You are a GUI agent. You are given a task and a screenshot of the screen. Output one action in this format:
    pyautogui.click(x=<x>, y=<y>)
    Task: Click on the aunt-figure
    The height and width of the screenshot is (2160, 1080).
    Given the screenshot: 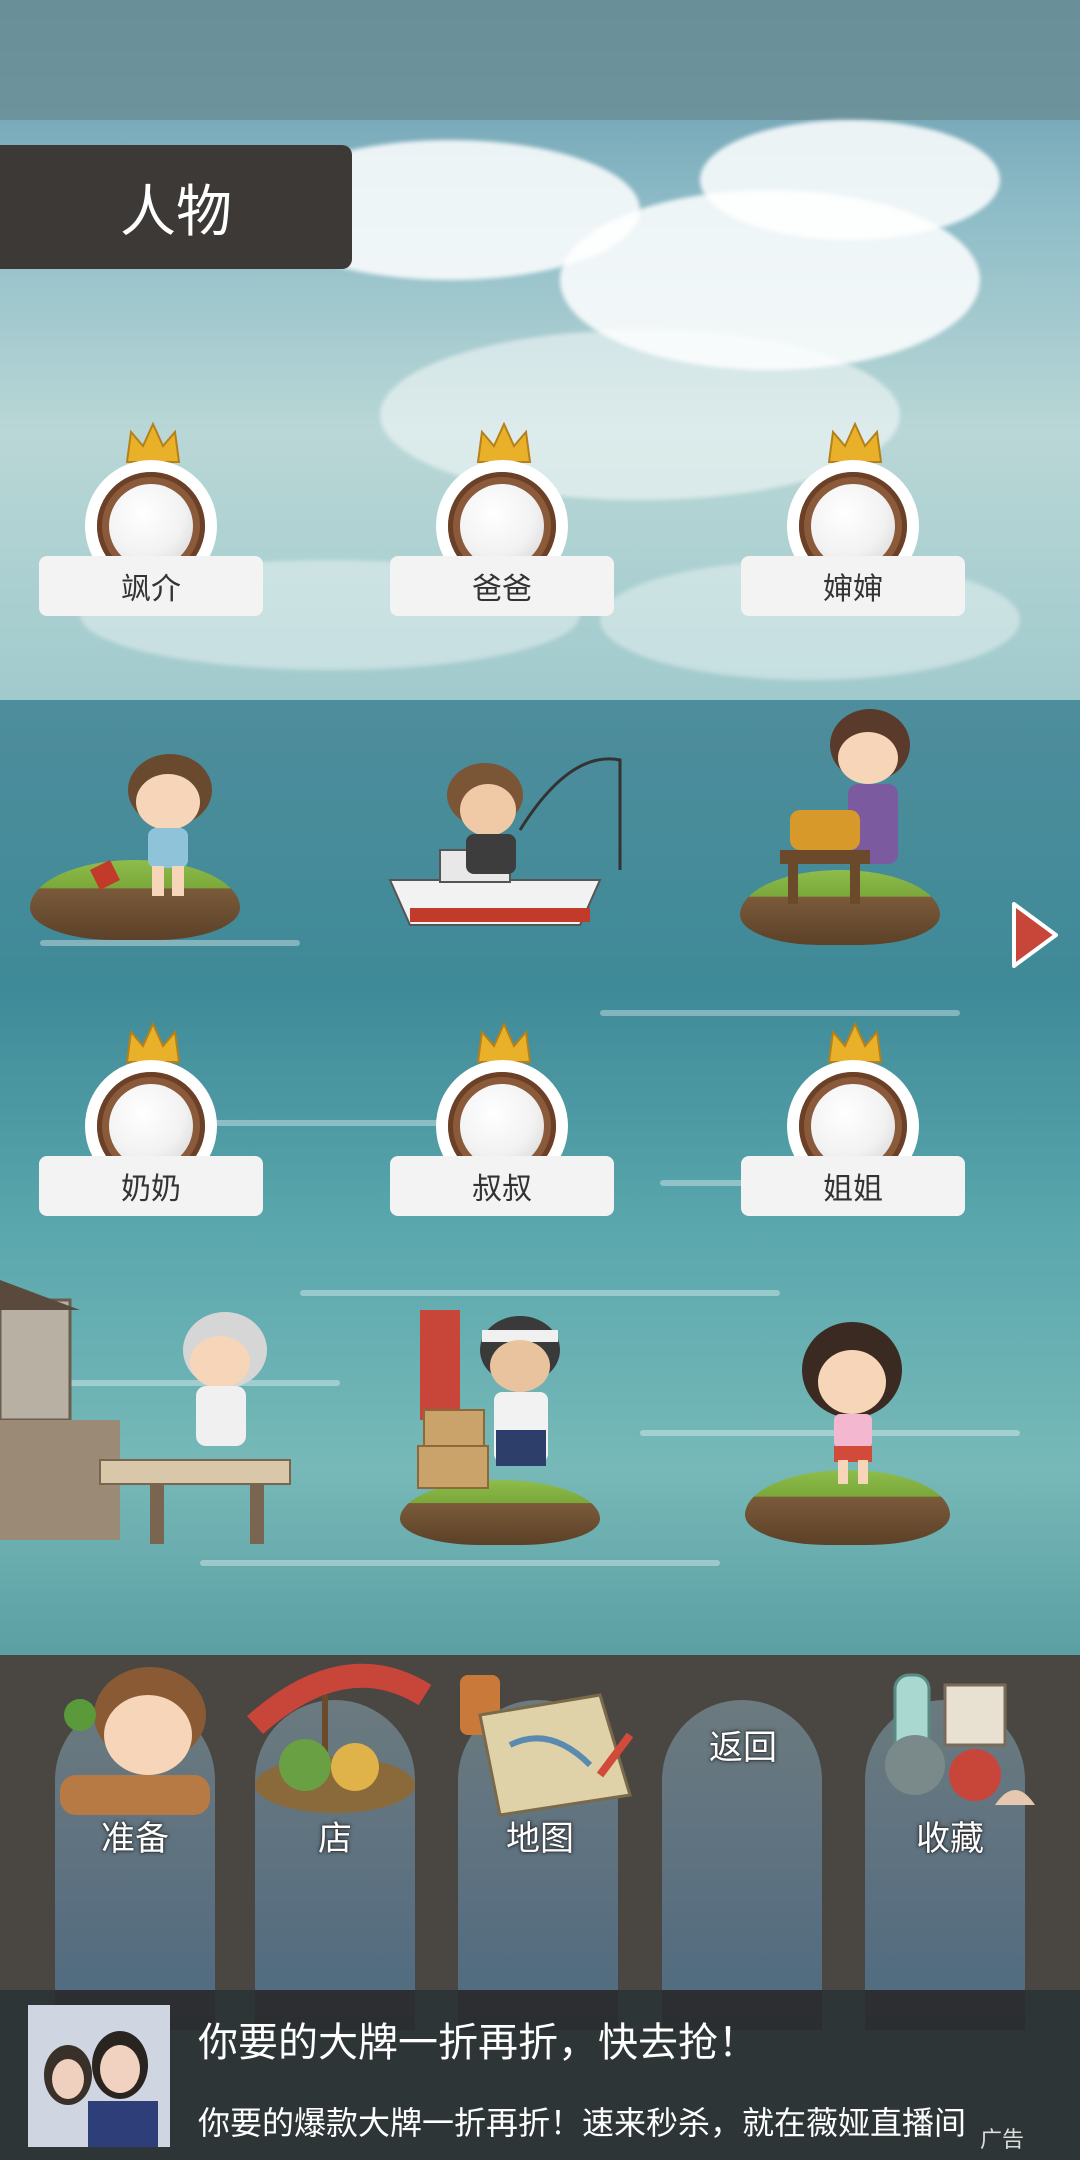 What is the action you would take?
    pyautogui.click(x=845, y=825)
    